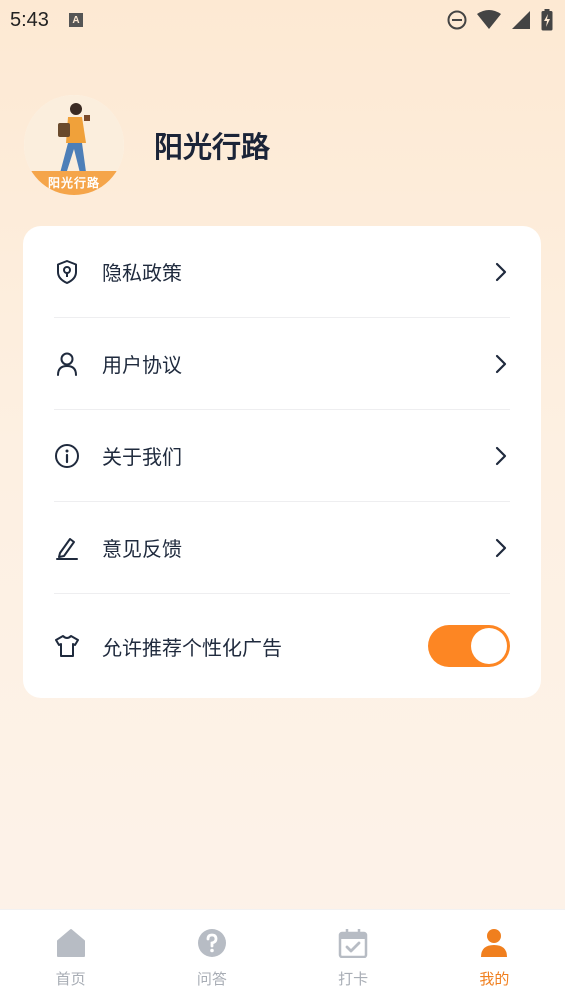 The width and height of the screenshot is (565, 1004). I want to click on info-icon, so click(67, 456).